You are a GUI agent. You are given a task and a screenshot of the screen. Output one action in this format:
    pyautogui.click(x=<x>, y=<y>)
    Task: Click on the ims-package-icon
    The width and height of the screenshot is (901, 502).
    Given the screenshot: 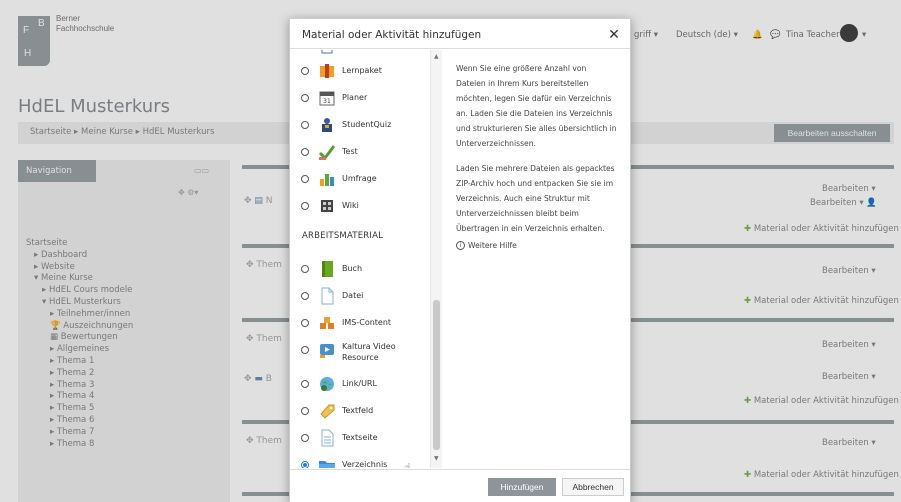 What is the action you would take?
    pyautogui.click(x=327, y=323)
    